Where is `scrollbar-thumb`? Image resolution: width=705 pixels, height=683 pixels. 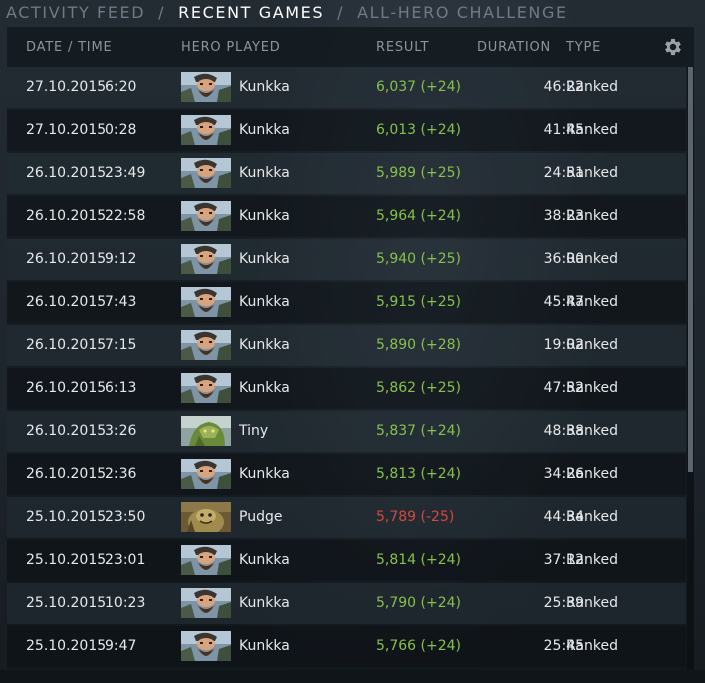 scrollbar-thumb is located at coordinates (690, 269).